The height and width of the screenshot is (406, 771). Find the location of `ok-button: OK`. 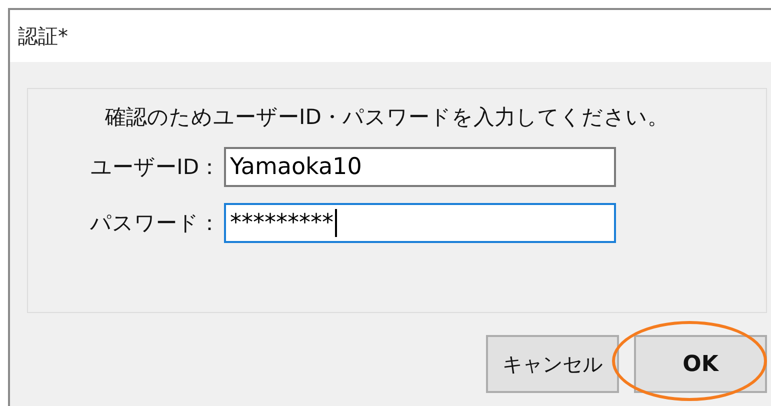

ok-button: OK is located at coordinates (700, 364).